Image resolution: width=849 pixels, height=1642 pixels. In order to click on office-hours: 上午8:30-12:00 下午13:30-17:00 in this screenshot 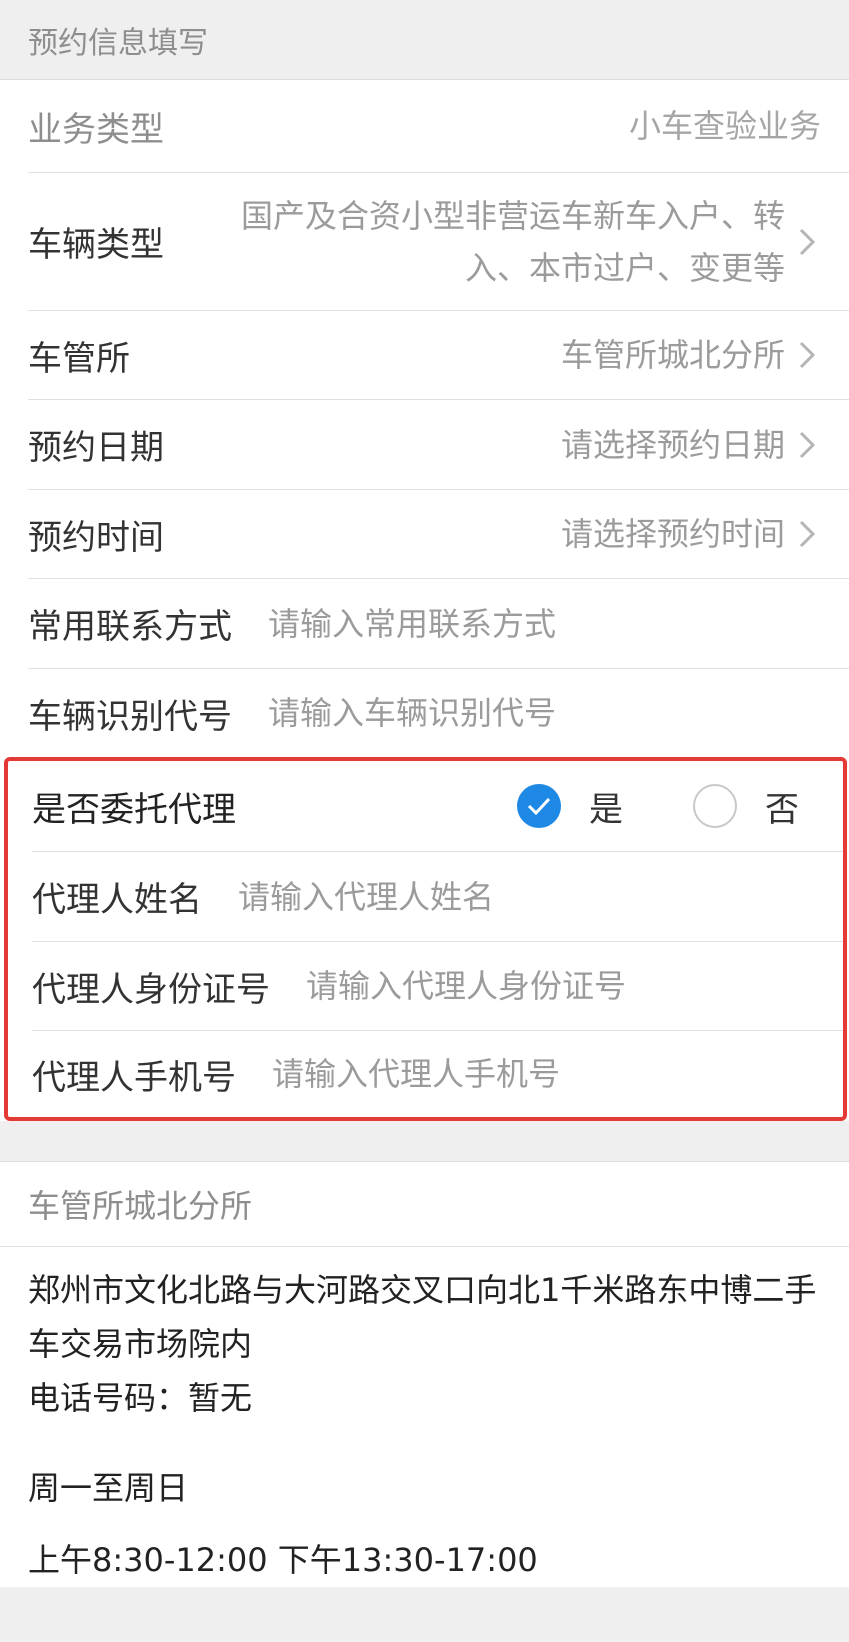, I will do `click(283, 1560)`.